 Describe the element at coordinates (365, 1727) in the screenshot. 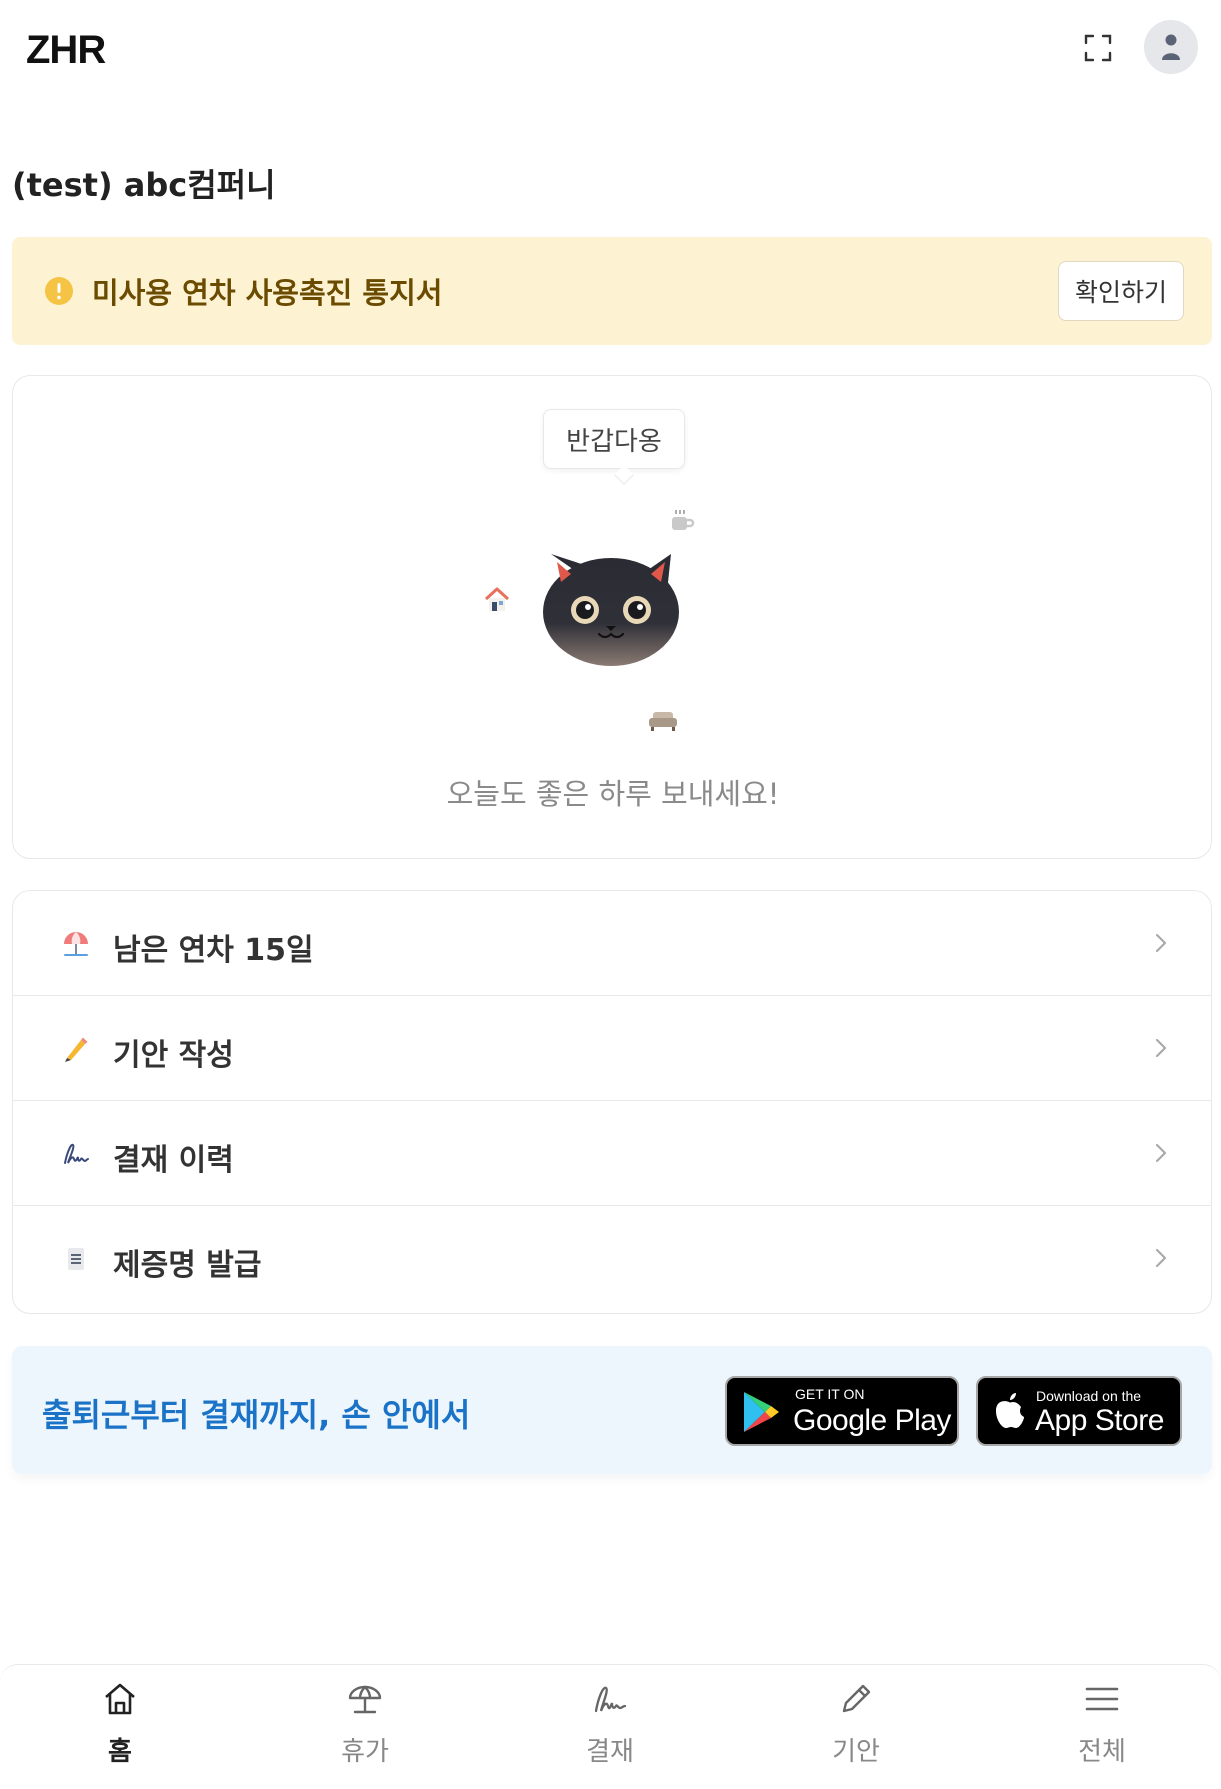

I see `nav-tab-leave: 휴가` at that location.